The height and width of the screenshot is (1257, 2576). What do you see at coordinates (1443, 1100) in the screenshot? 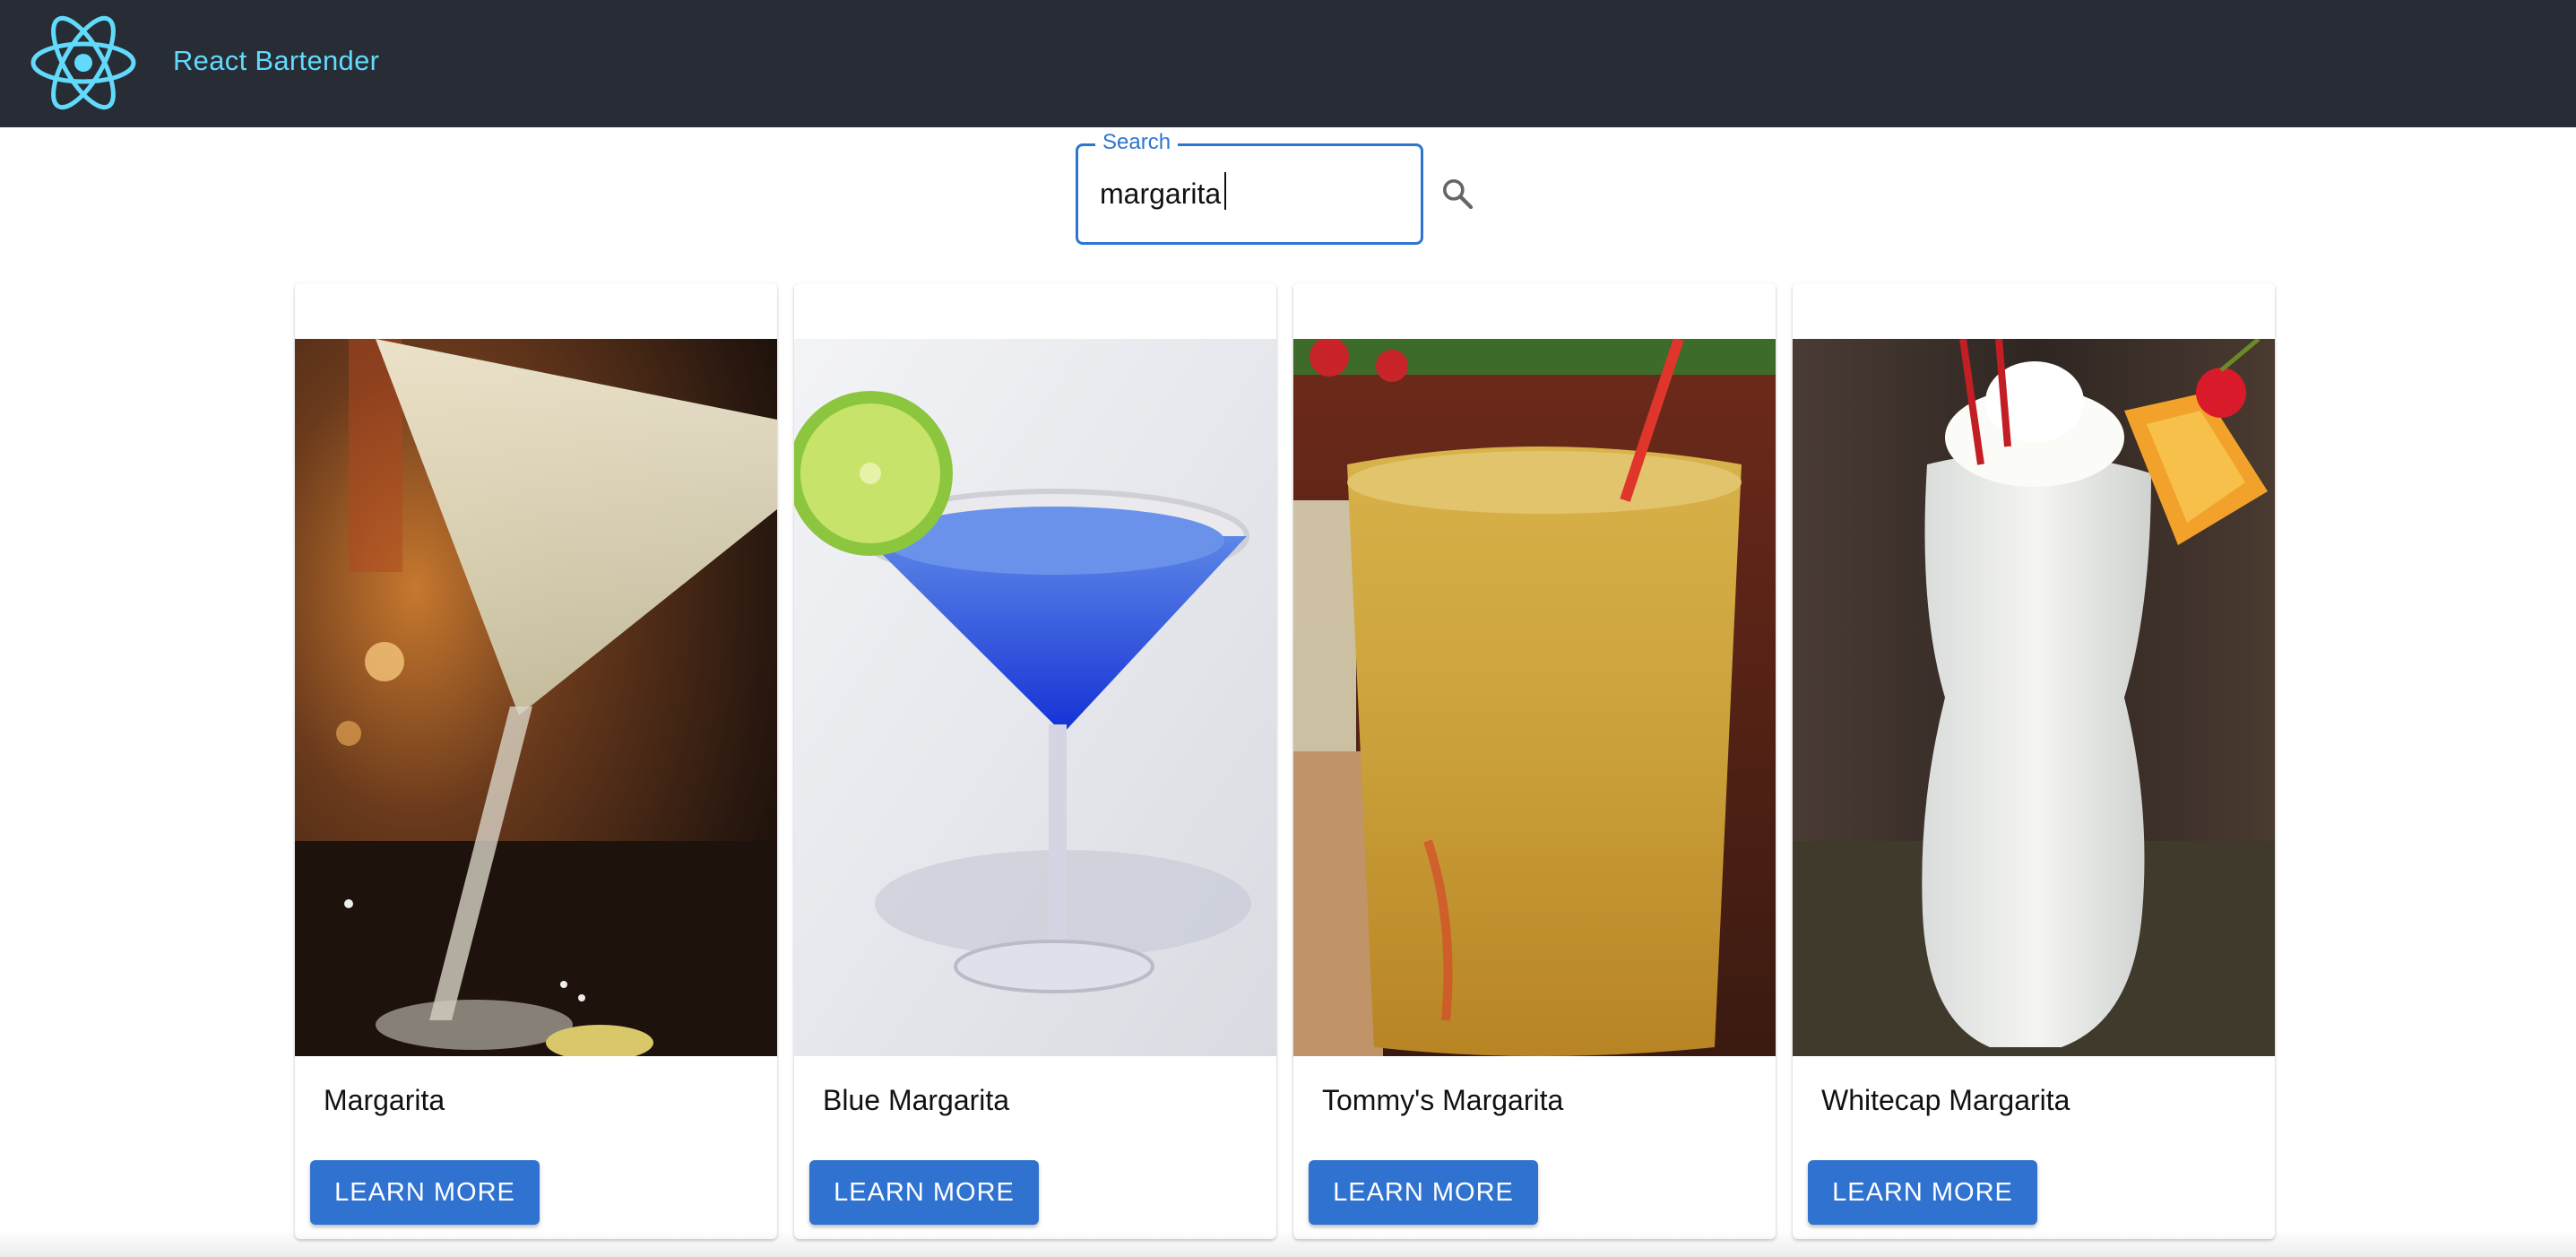
I see `cocktail-name: Tommy's Margarita` at bounding box center [1443, 1100].